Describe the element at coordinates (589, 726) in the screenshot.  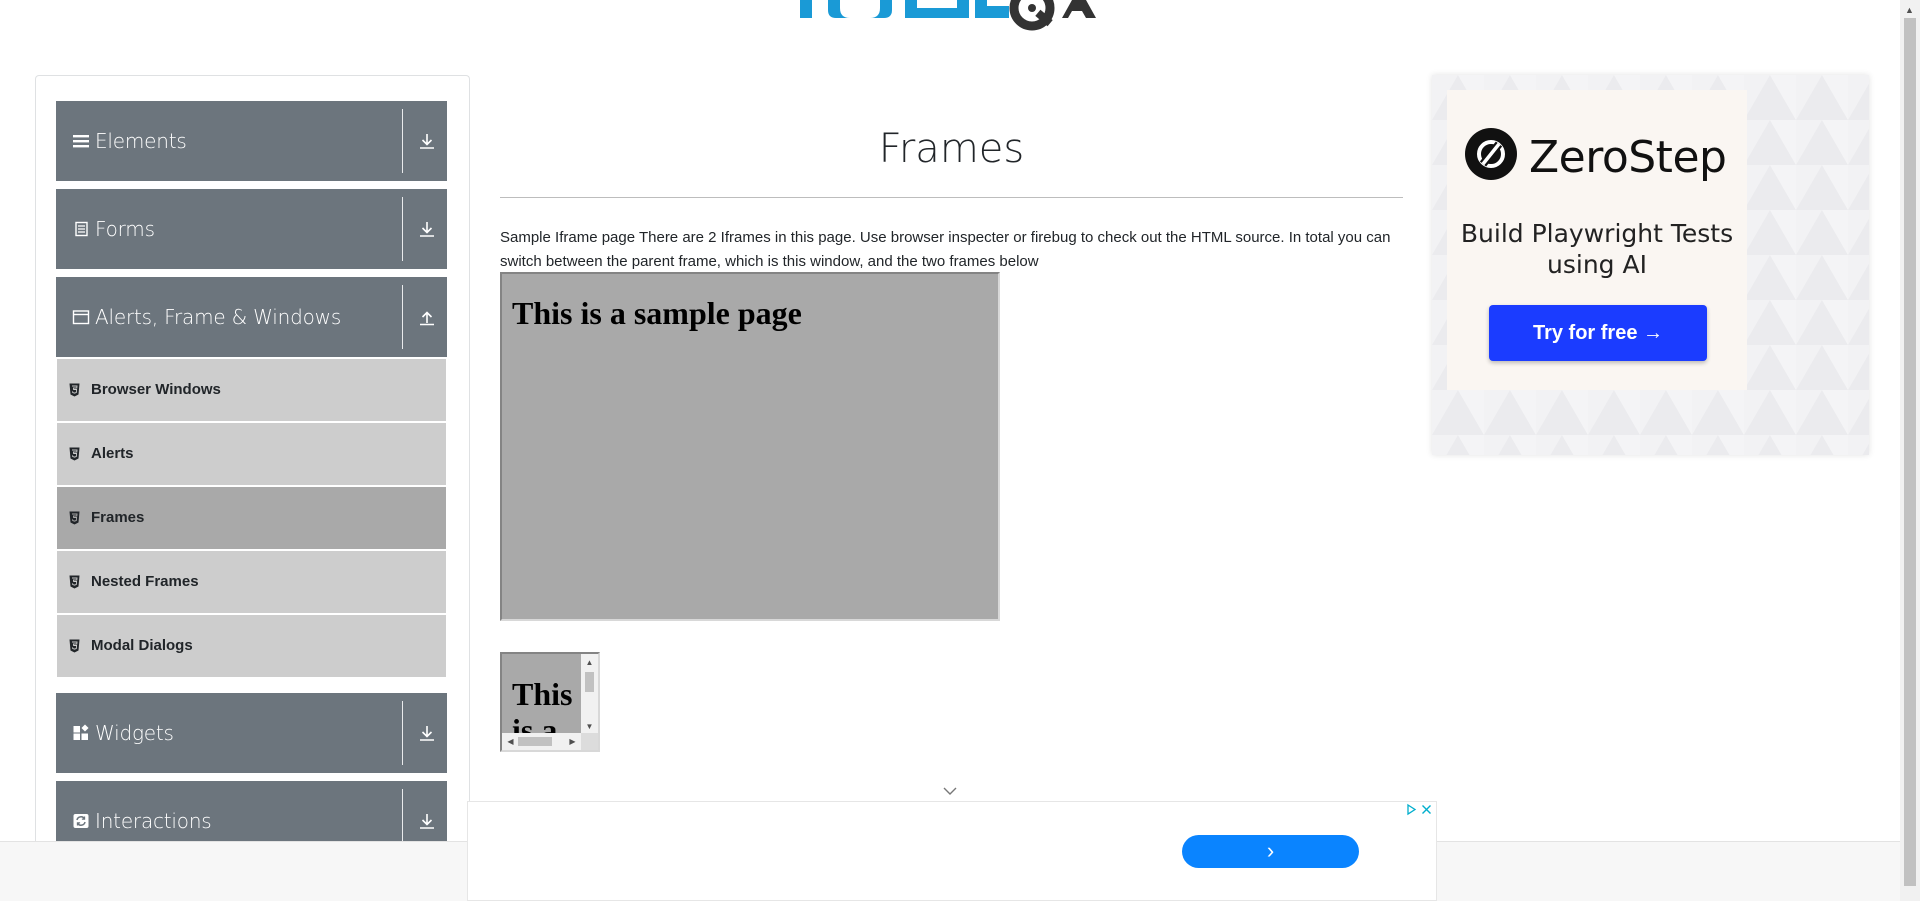
I see `scroll-down-arrow-icon: ▼` at that location.